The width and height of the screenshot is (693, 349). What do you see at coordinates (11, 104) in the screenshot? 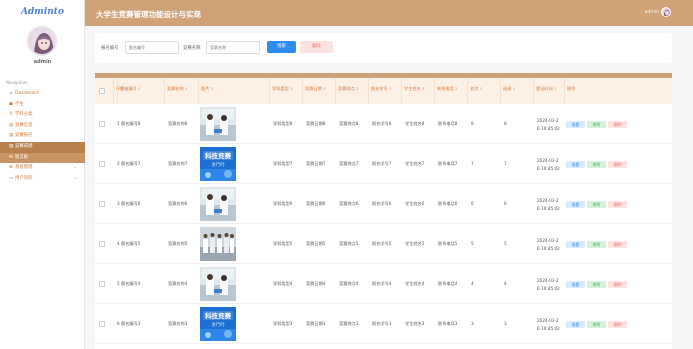
I see `user-icon: ☗` at bounding box center [11, 104].